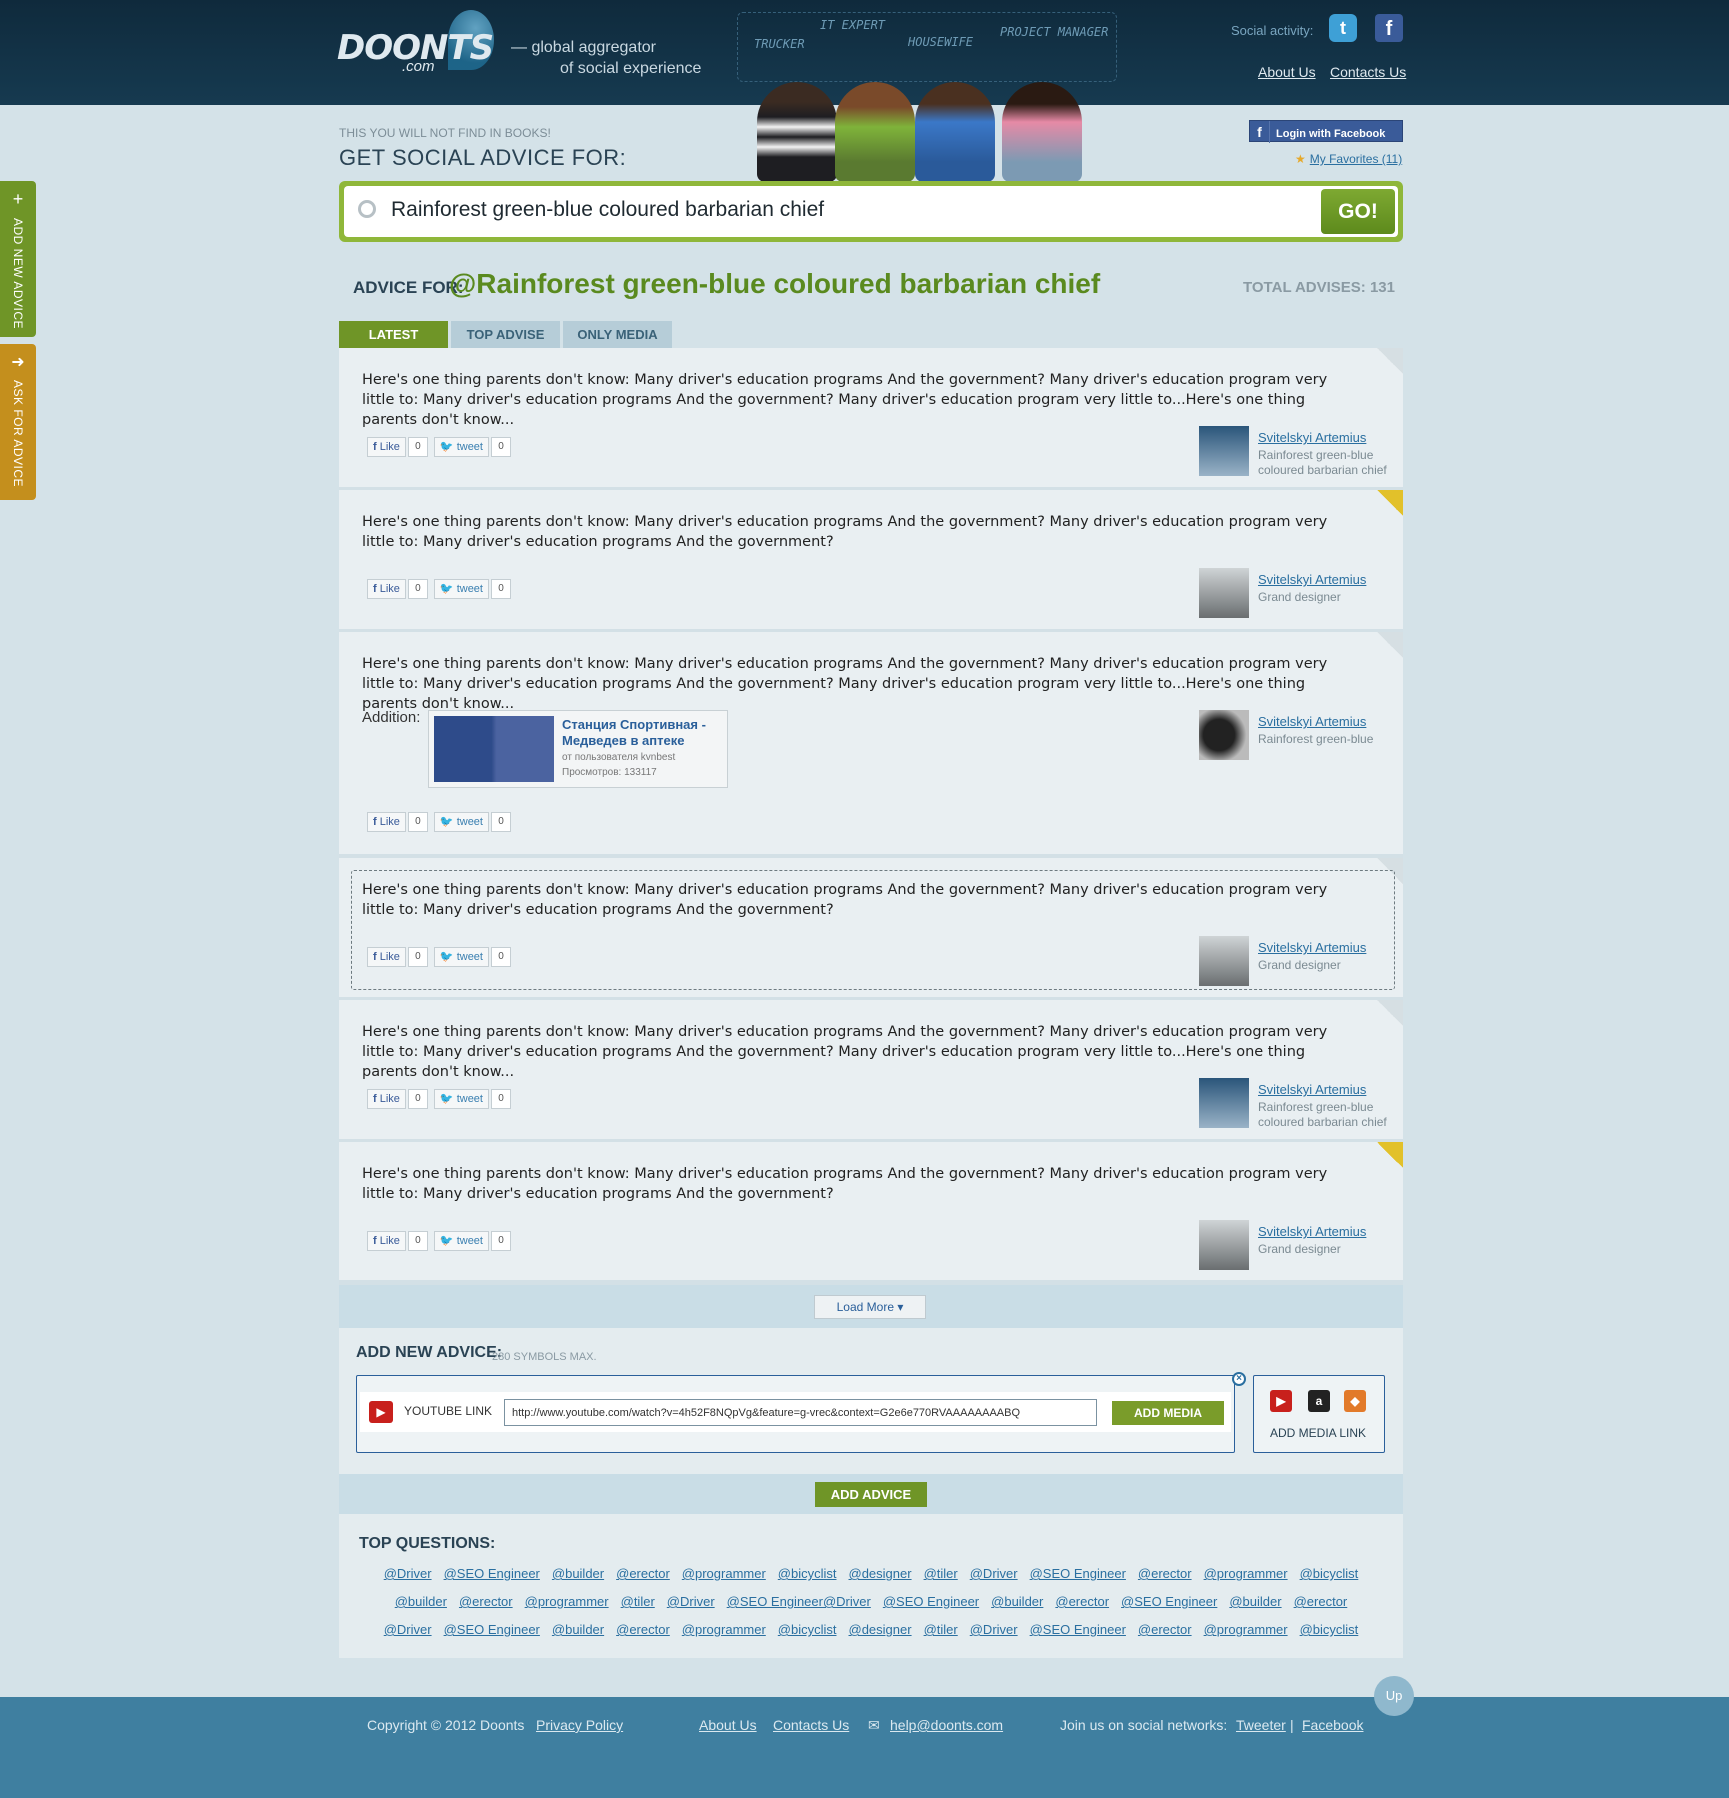  I want to click on footer-email: help@doonts.com, so click(946, 1725).